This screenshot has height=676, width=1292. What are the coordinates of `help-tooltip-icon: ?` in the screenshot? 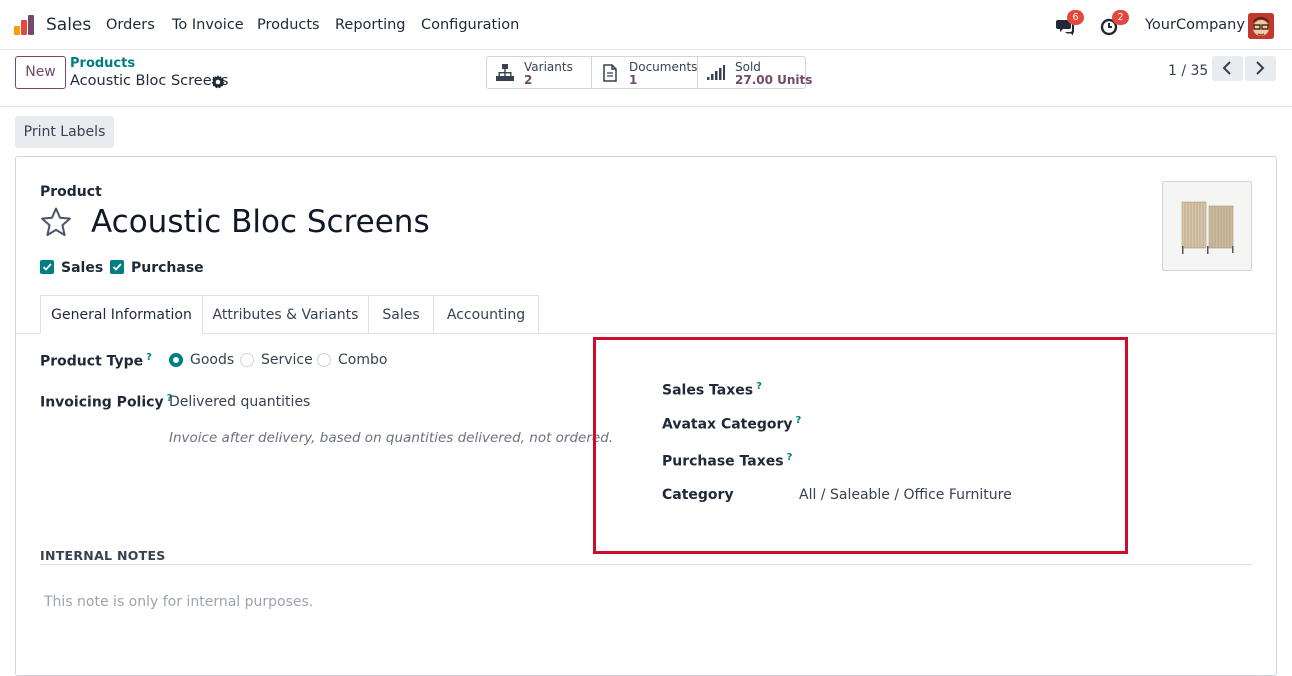 It's located at (149, 357).